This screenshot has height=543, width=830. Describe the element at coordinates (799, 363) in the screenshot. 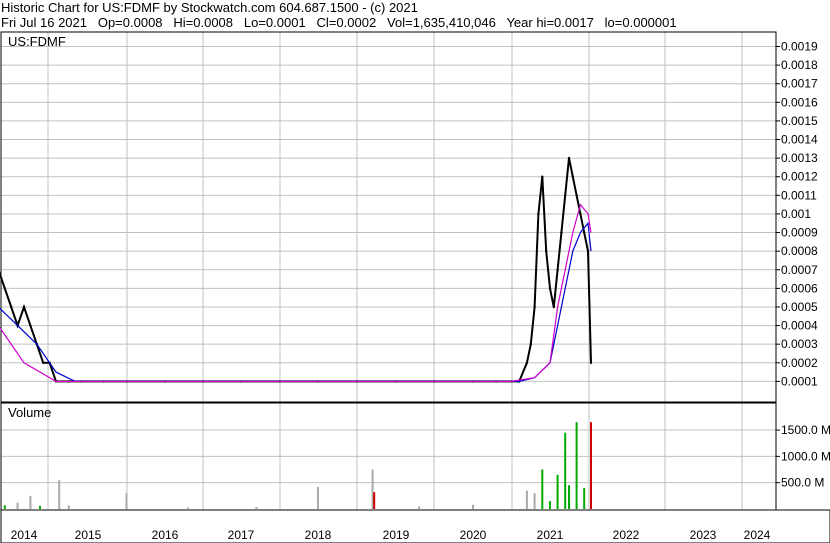

I see `price-tick-label: 0.0002` at that location.